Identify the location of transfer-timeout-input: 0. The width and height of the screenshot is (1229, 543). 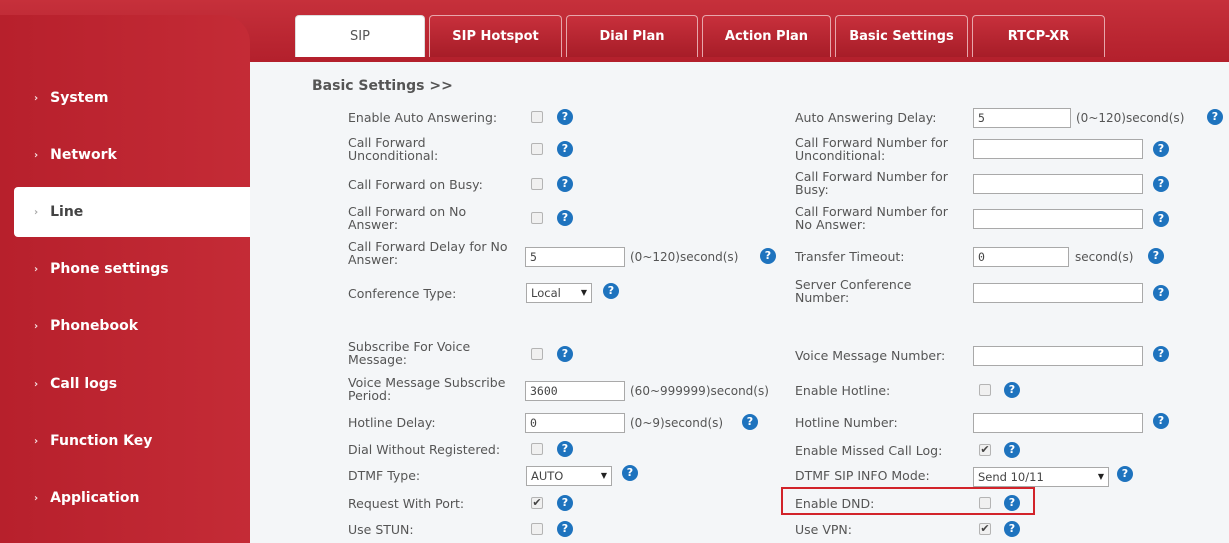
(1021, 257).